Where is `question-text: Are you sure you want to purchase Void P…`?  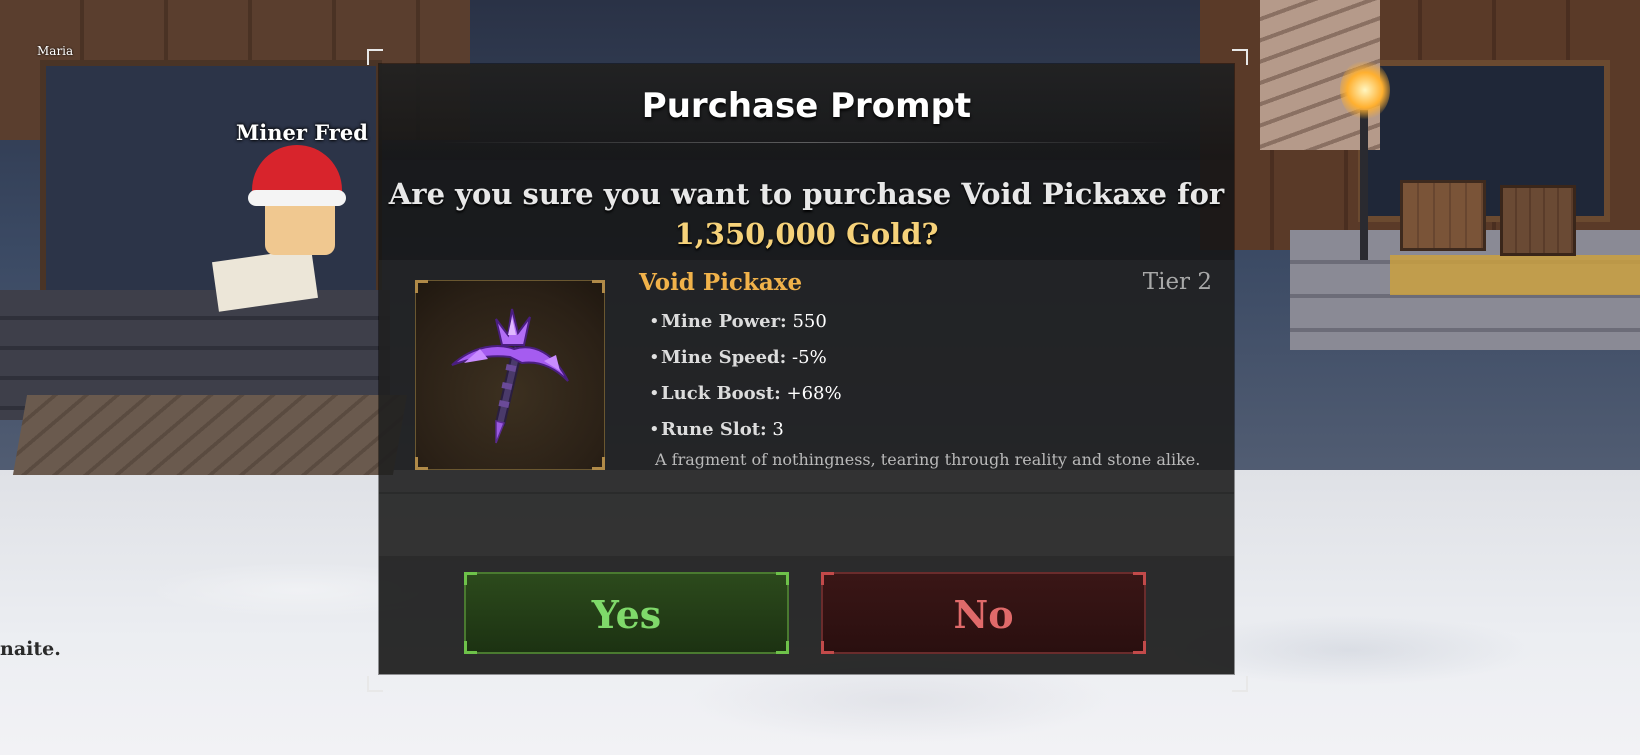 question-text: Are you sure you want to purchase Void P… is located at coordinates (806, 194).